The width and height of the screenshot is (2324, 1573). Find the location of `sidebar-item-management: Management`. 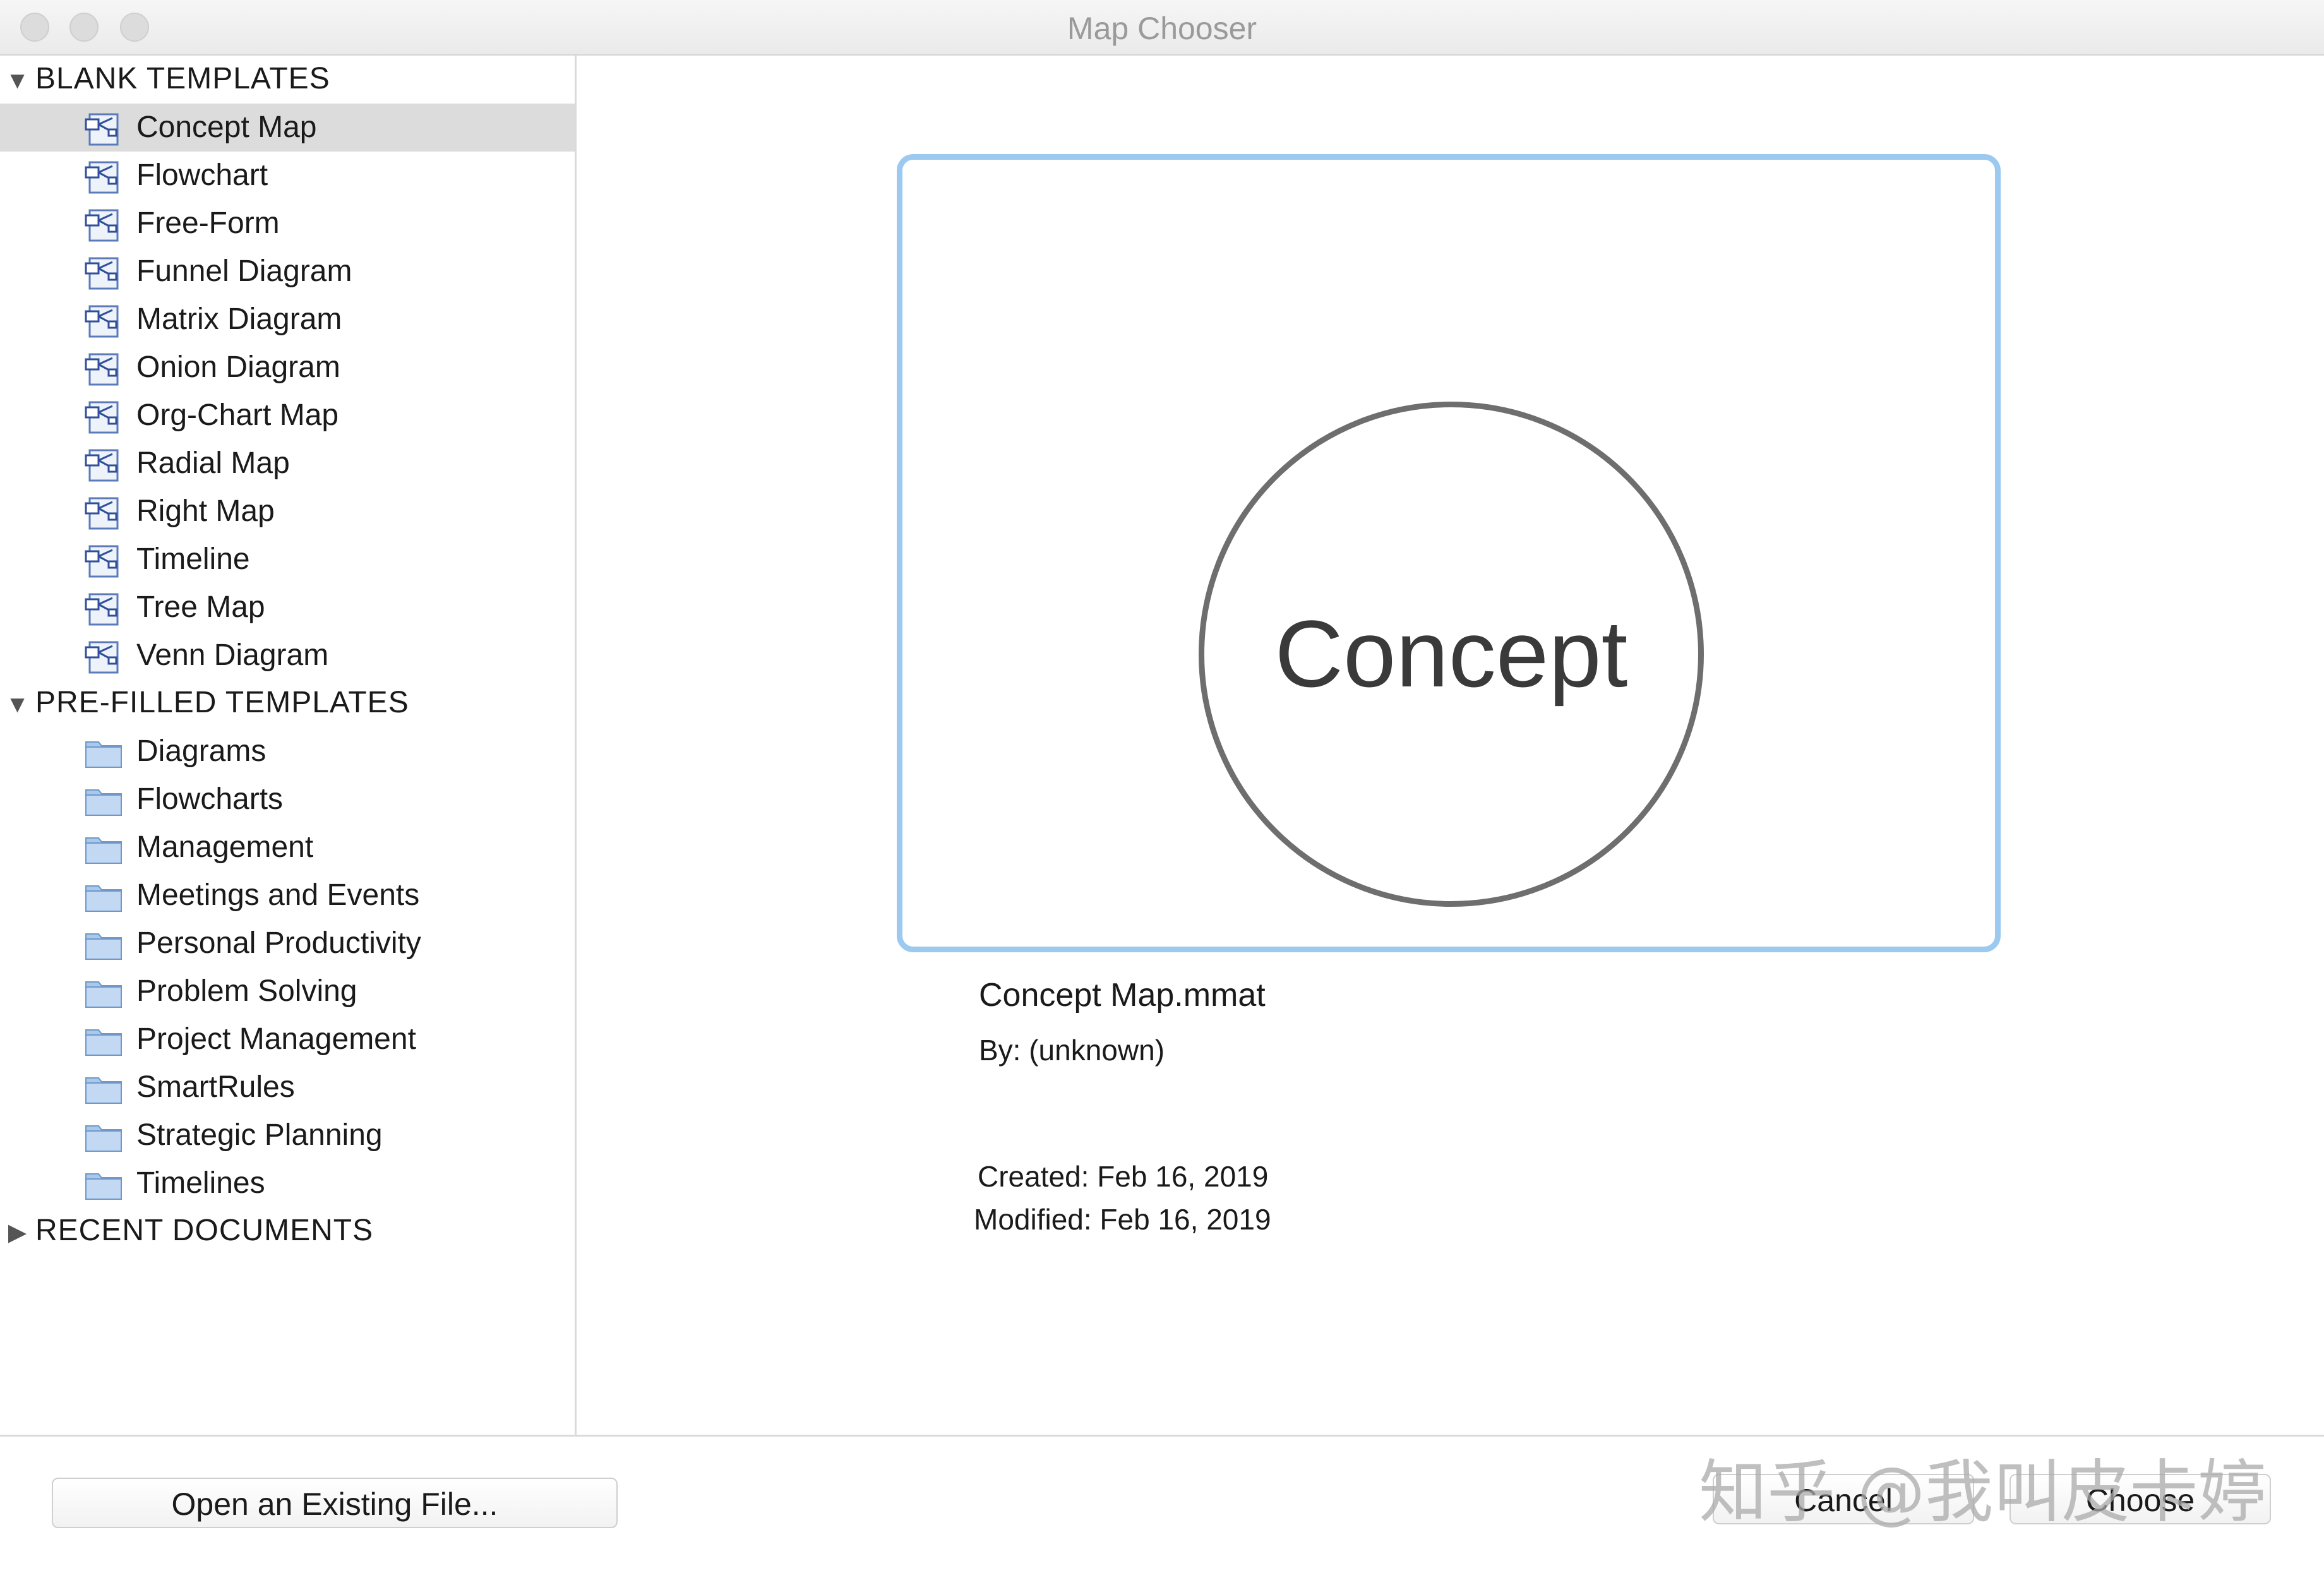

sidebar-item-management: Management is located at coordinates (287, 847).